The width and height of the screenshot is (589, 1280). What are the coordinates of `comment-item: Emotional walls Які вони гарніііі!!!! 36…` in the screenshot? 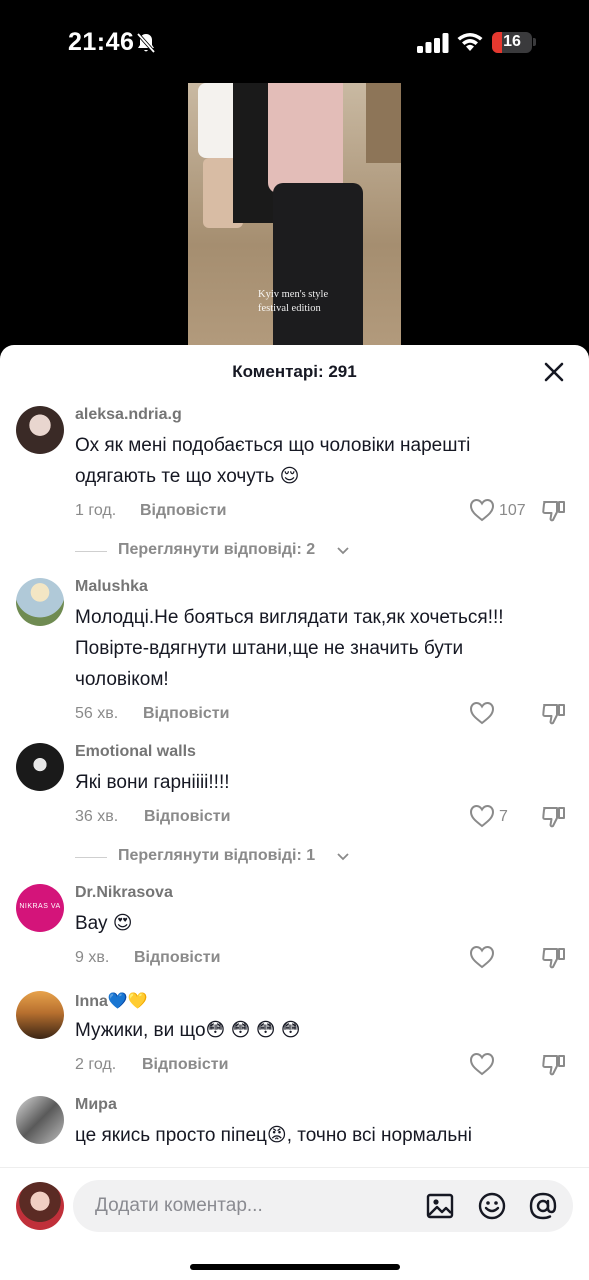 It's located at (294, 806).